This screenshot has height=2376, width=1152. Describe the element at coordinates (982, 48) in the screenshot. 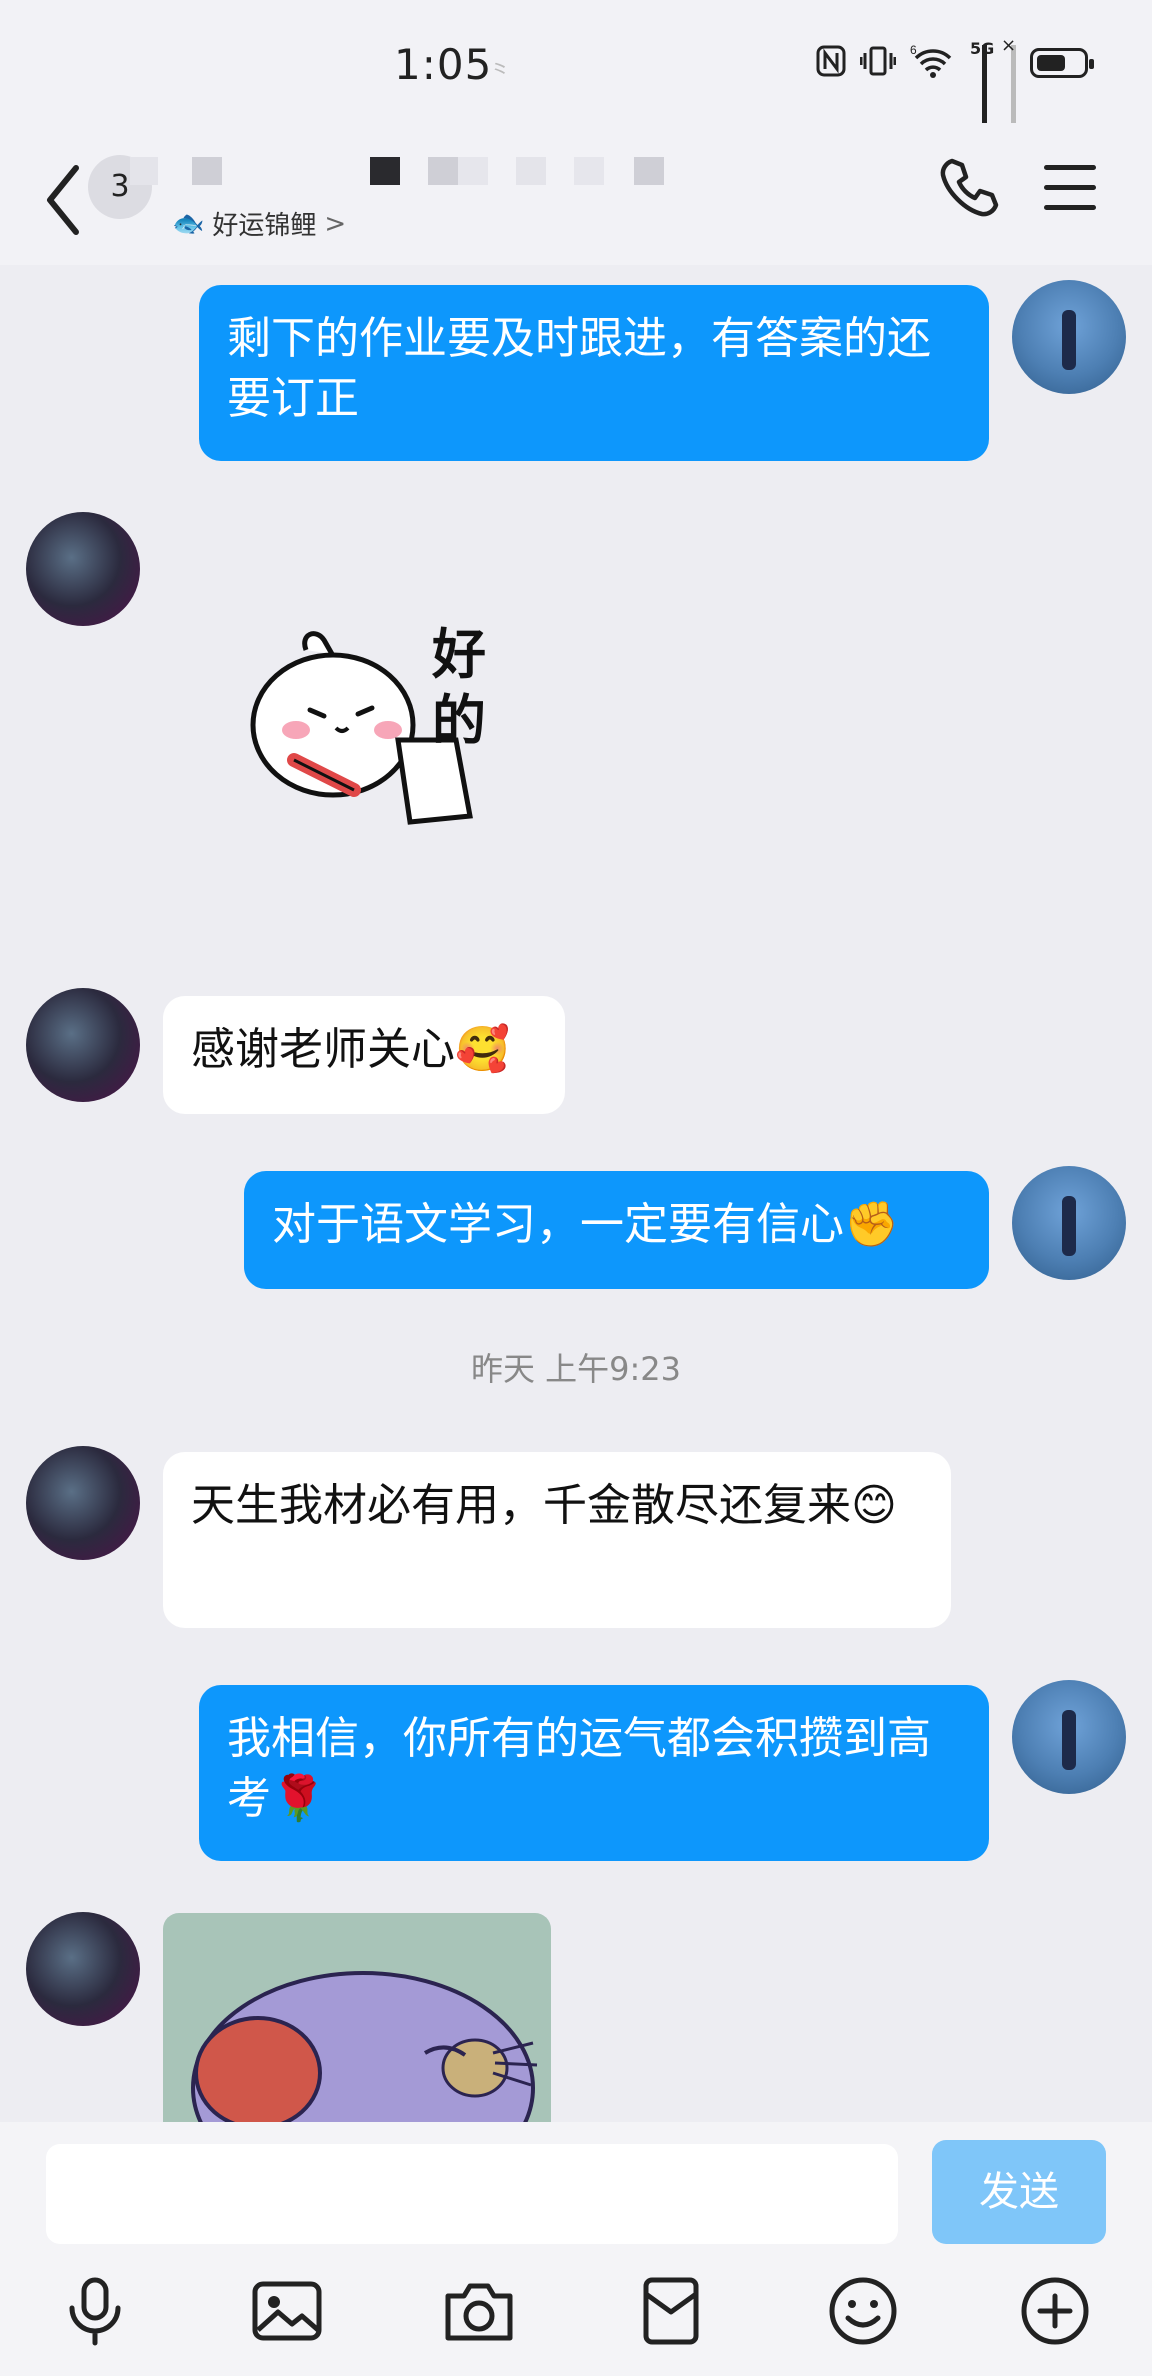

I see `network-type-label: 5G` at that location.